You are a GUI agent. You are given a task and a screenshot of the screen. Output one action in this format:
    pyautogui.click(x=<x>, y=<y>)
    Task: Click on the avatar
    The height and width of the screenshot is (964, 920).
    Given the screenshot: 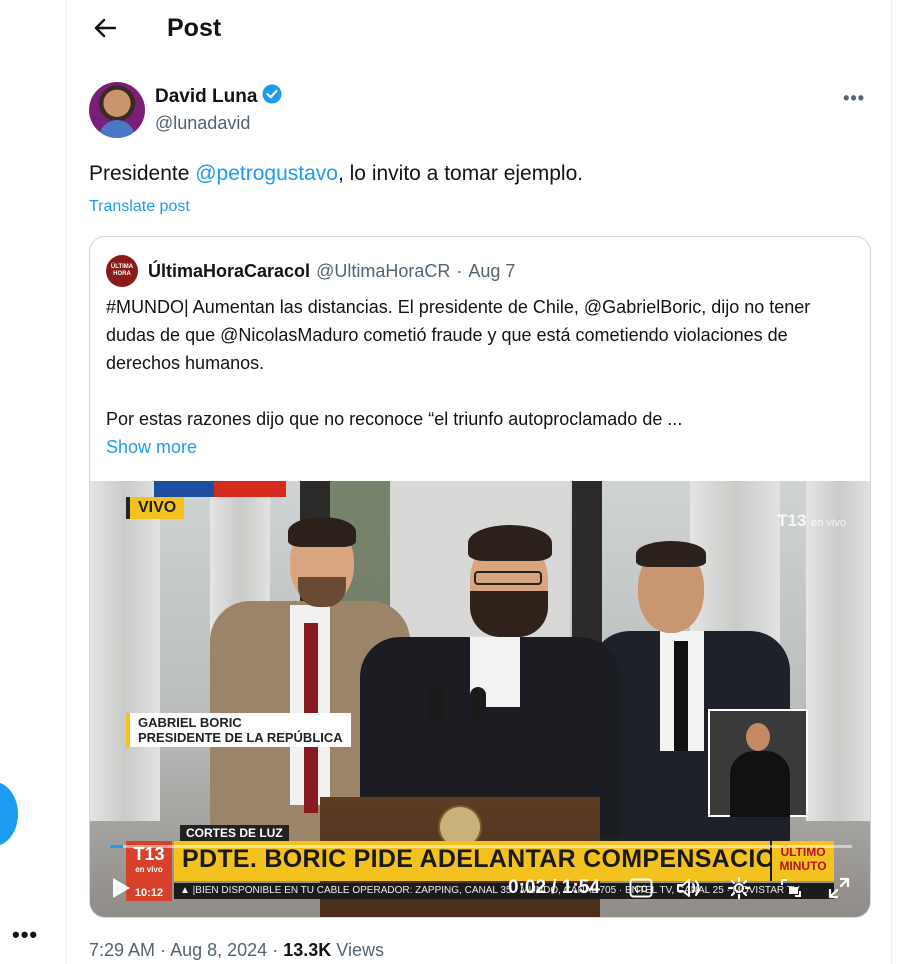 What is the action you would take?
    pyautogui.click(x=117, y=110)
    